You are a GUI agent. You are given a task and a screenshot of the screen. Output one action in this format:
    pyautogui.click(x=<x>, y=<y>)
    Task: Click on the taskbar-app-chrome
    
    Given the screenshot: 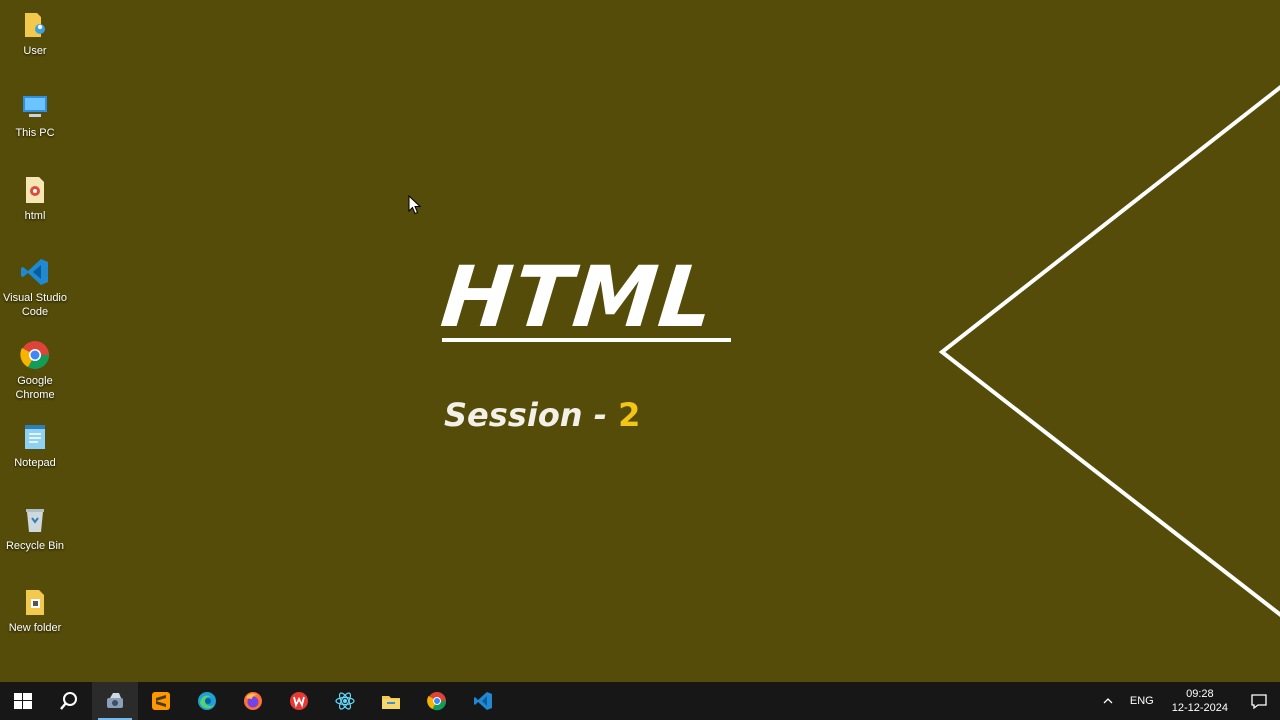 What is the action you would take?
    pyautogui.click(x=437, y=701)
    